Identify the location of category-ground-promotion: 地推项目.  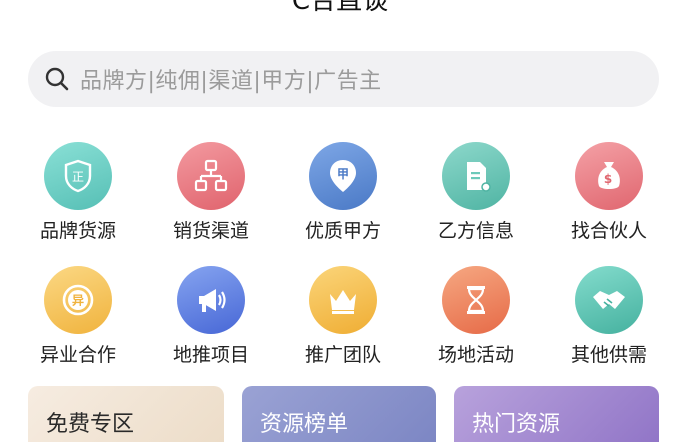
(211, 316).